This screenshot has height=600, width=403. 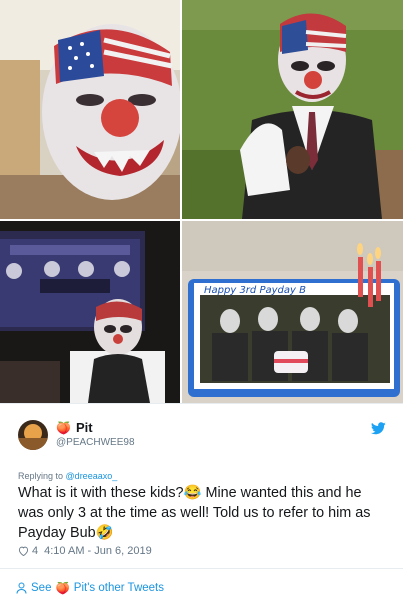 What do you see at coordinates (84, 427) in the screenshot?
I see `display-name: Pit` at bounding box center [84, 427].